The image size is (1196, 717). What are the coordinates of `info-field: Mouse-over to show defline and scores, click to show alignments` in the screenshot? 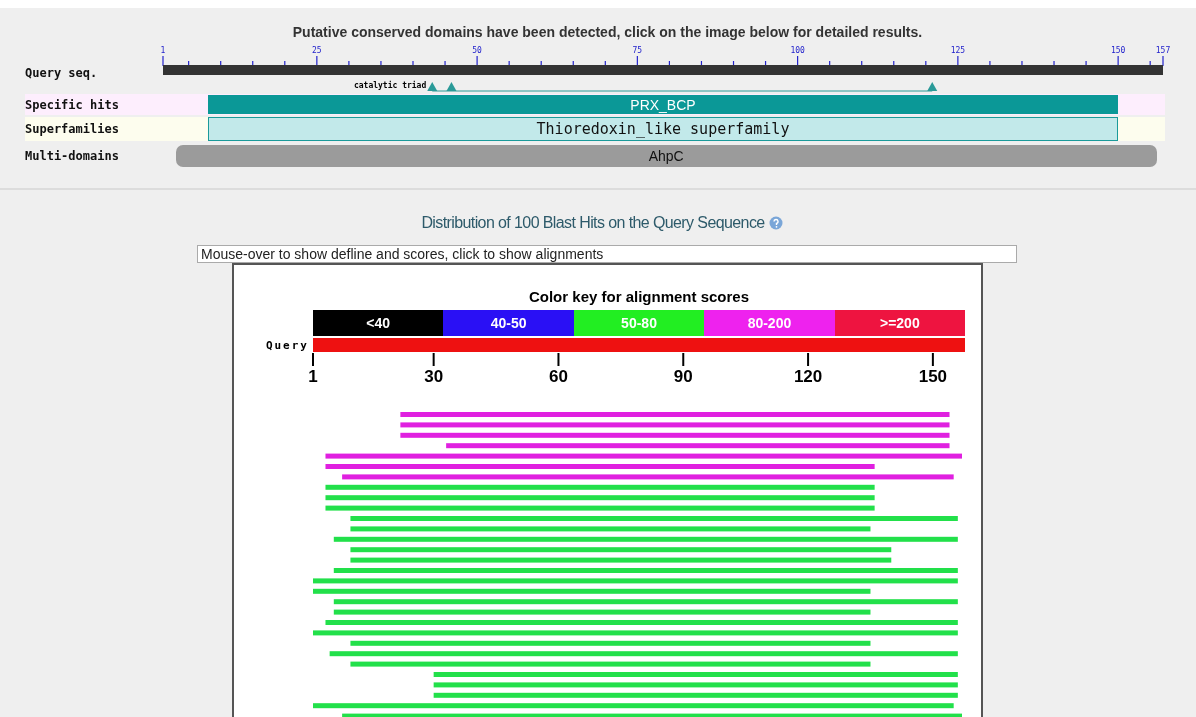 It's located at (607, 254).